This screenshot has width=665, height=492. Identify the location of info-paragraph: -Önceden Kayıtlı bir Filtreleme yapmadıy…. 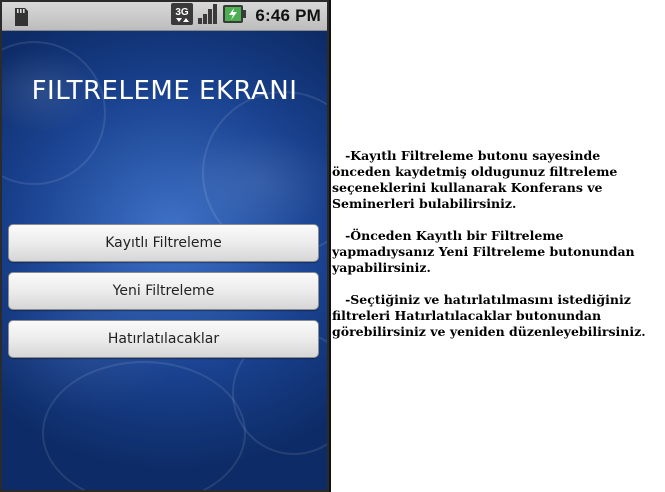
(485, 251).